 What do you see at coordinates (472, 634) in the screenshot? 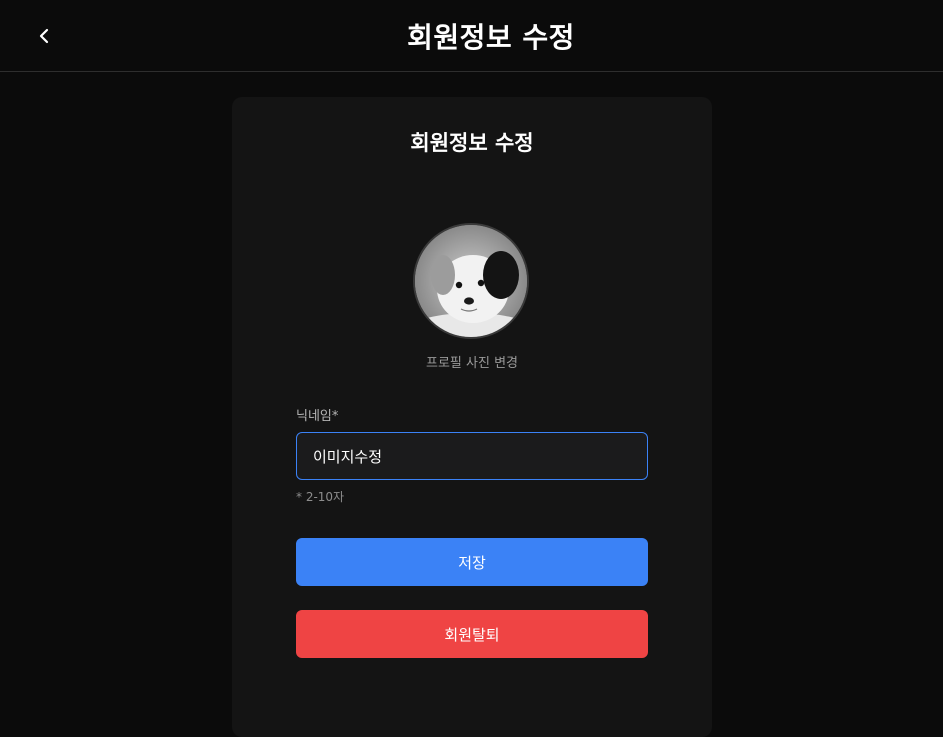
I see `withdraw-button: 회원탈퇴` at bounding box center [472, 634].